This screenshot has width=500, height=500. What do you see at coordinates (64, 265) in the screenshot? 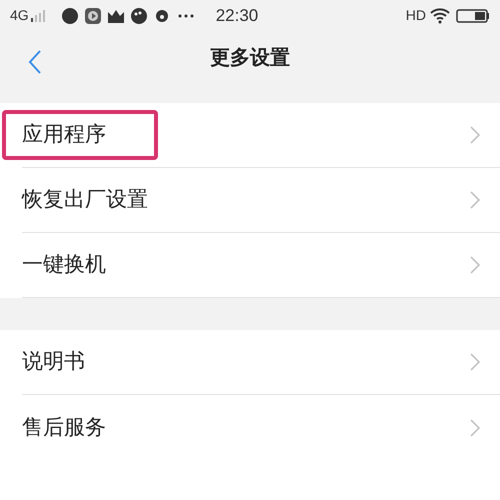
I see `item-label: 一键换机` at bounding box center [64, 265].